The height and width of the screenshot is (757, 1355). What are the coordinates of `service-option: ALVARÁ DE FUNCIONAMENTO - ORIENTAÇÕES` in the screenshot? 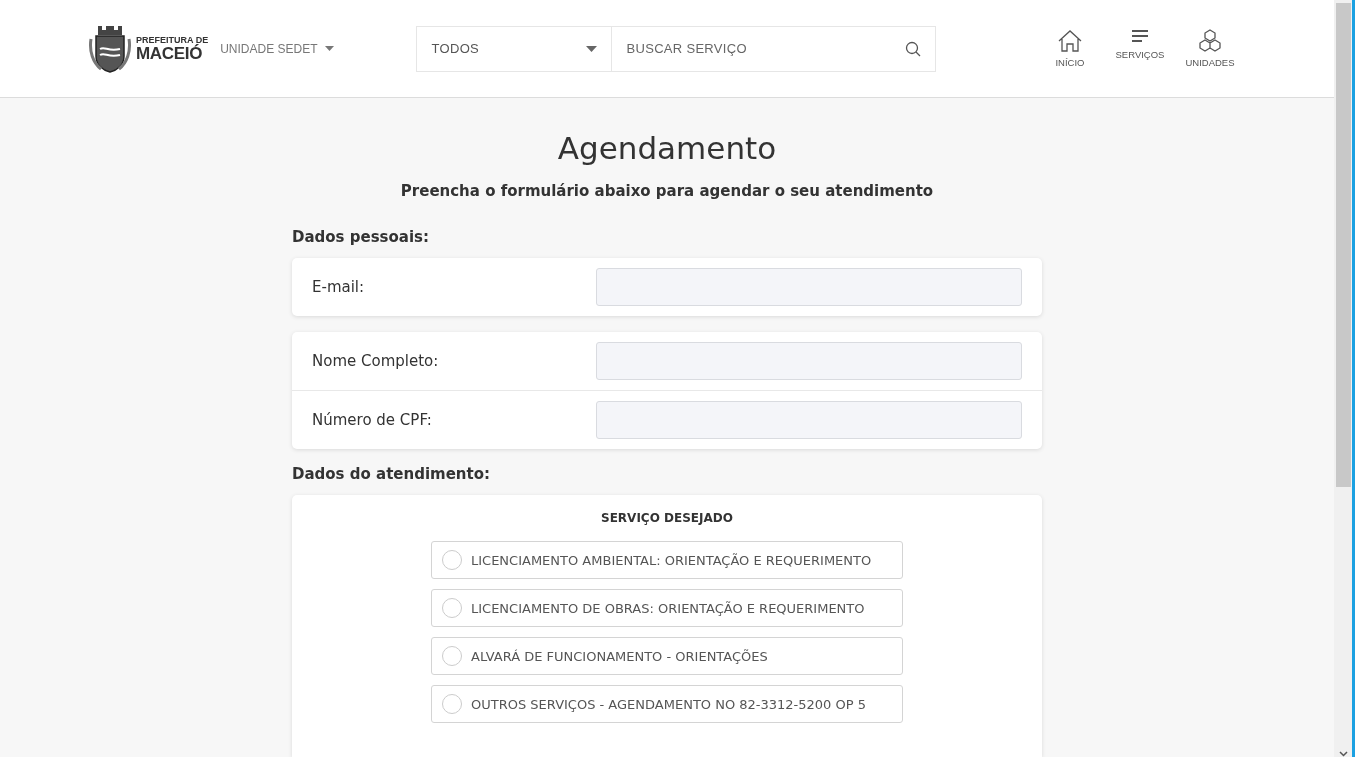 It's located at (667, 656).